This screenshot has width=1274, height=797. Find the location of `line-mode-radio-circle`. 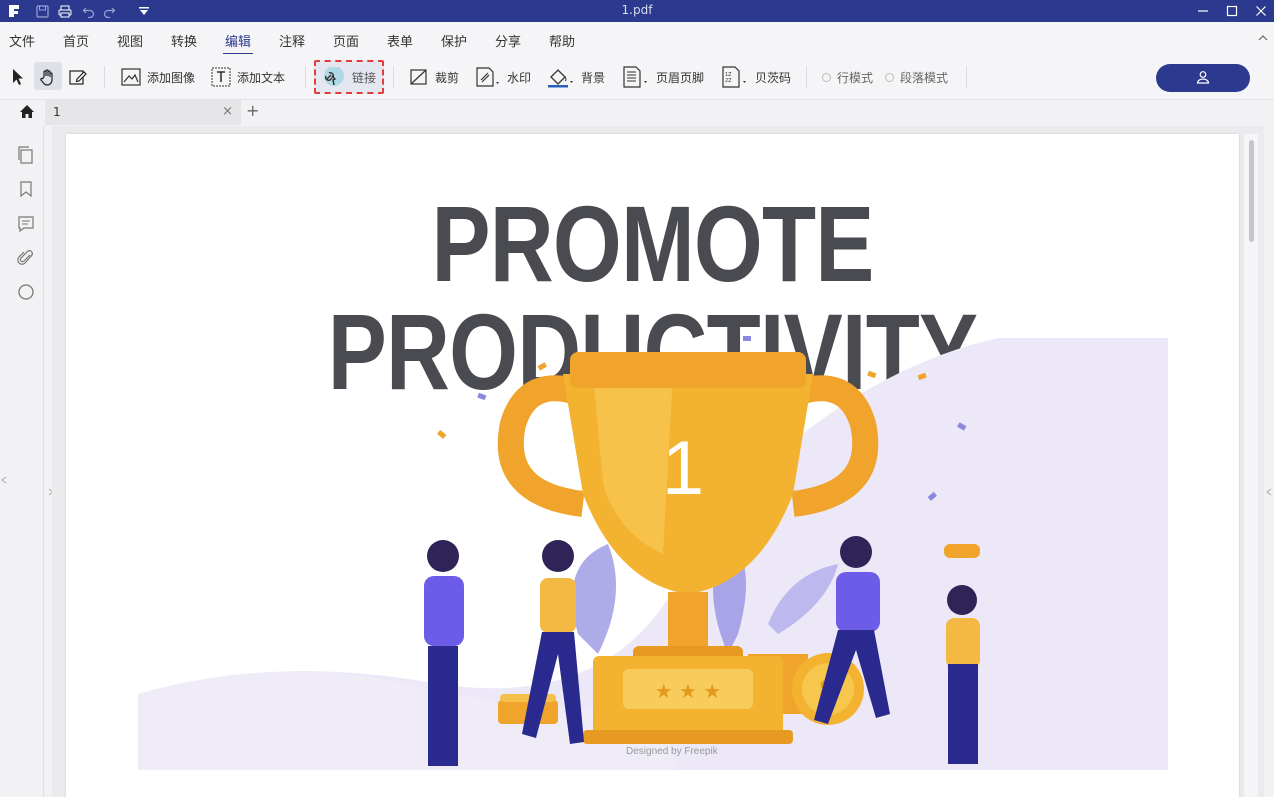

line-mode-radio-circle is located at coordinates (826, 77).